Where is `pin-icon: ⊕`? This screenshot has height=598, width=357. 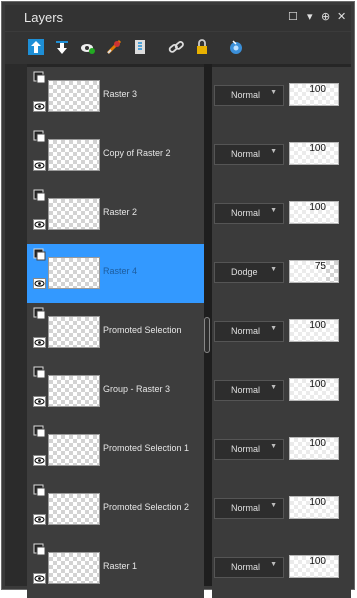
pin-icon: ⊕ is located at coordinates (325, 17).